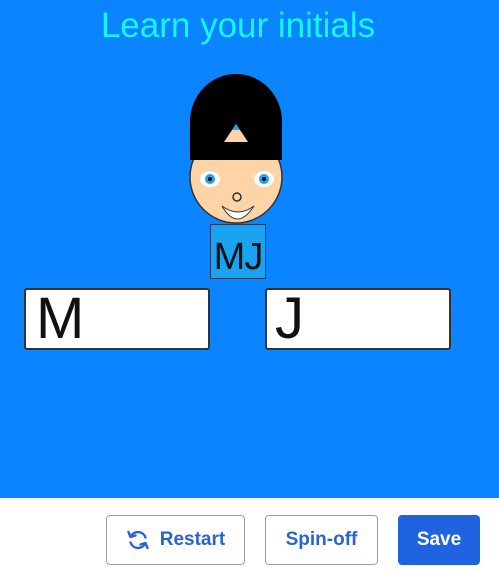  Describe the element at coordinates (192, 539) in the screenshot. I see `restart-label: Restart` at that location.